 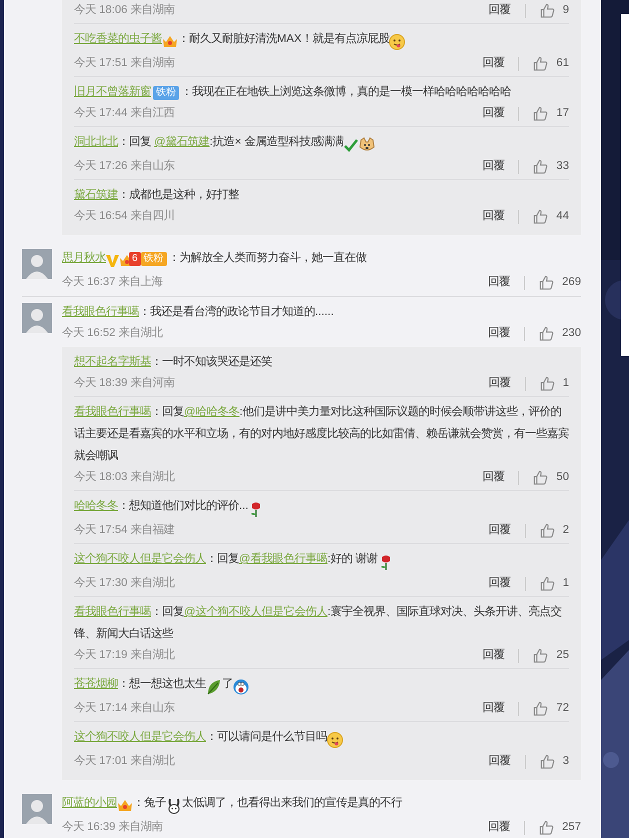 I want to click on comment-text: 不吃香菜的虫子酱 ：耐久又耐脏好清洗MAX！就是有点凉屁股, so click(x=321, y=40).